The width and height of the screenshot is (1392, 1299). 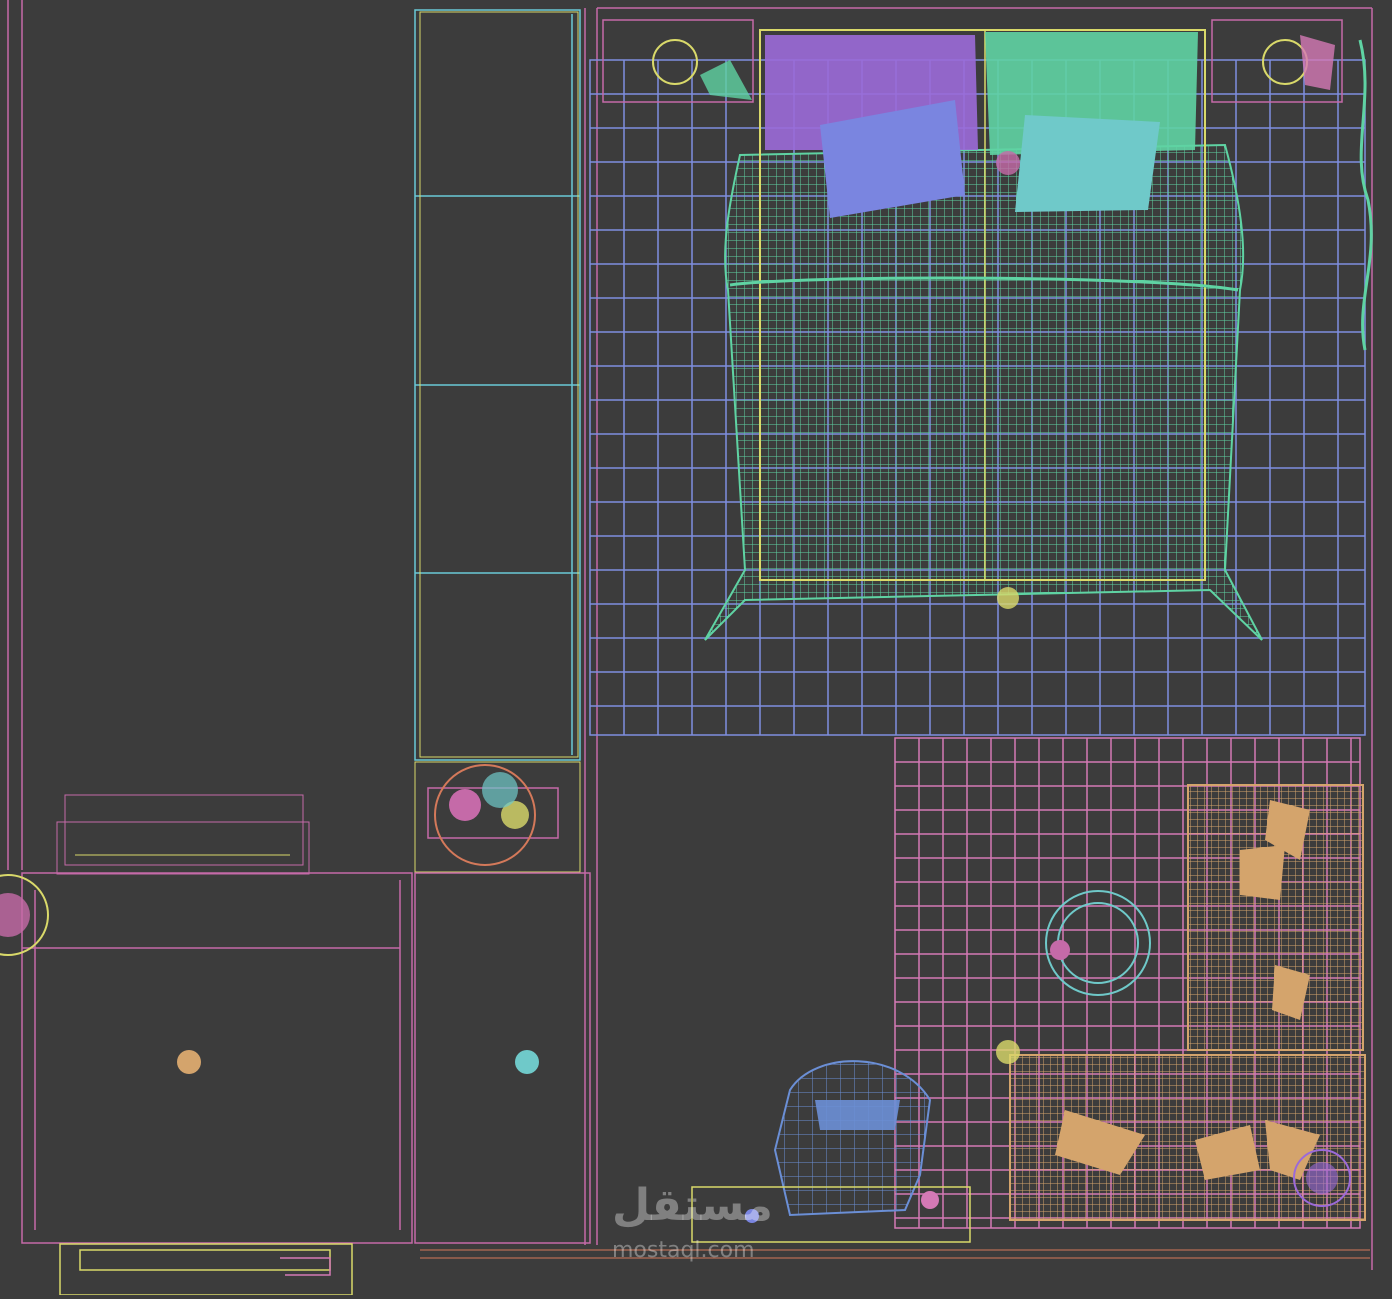 What do you see at coordinates (183, 834) in the screenshot?
I see `shelf-top` at bounding box center [183, 834].